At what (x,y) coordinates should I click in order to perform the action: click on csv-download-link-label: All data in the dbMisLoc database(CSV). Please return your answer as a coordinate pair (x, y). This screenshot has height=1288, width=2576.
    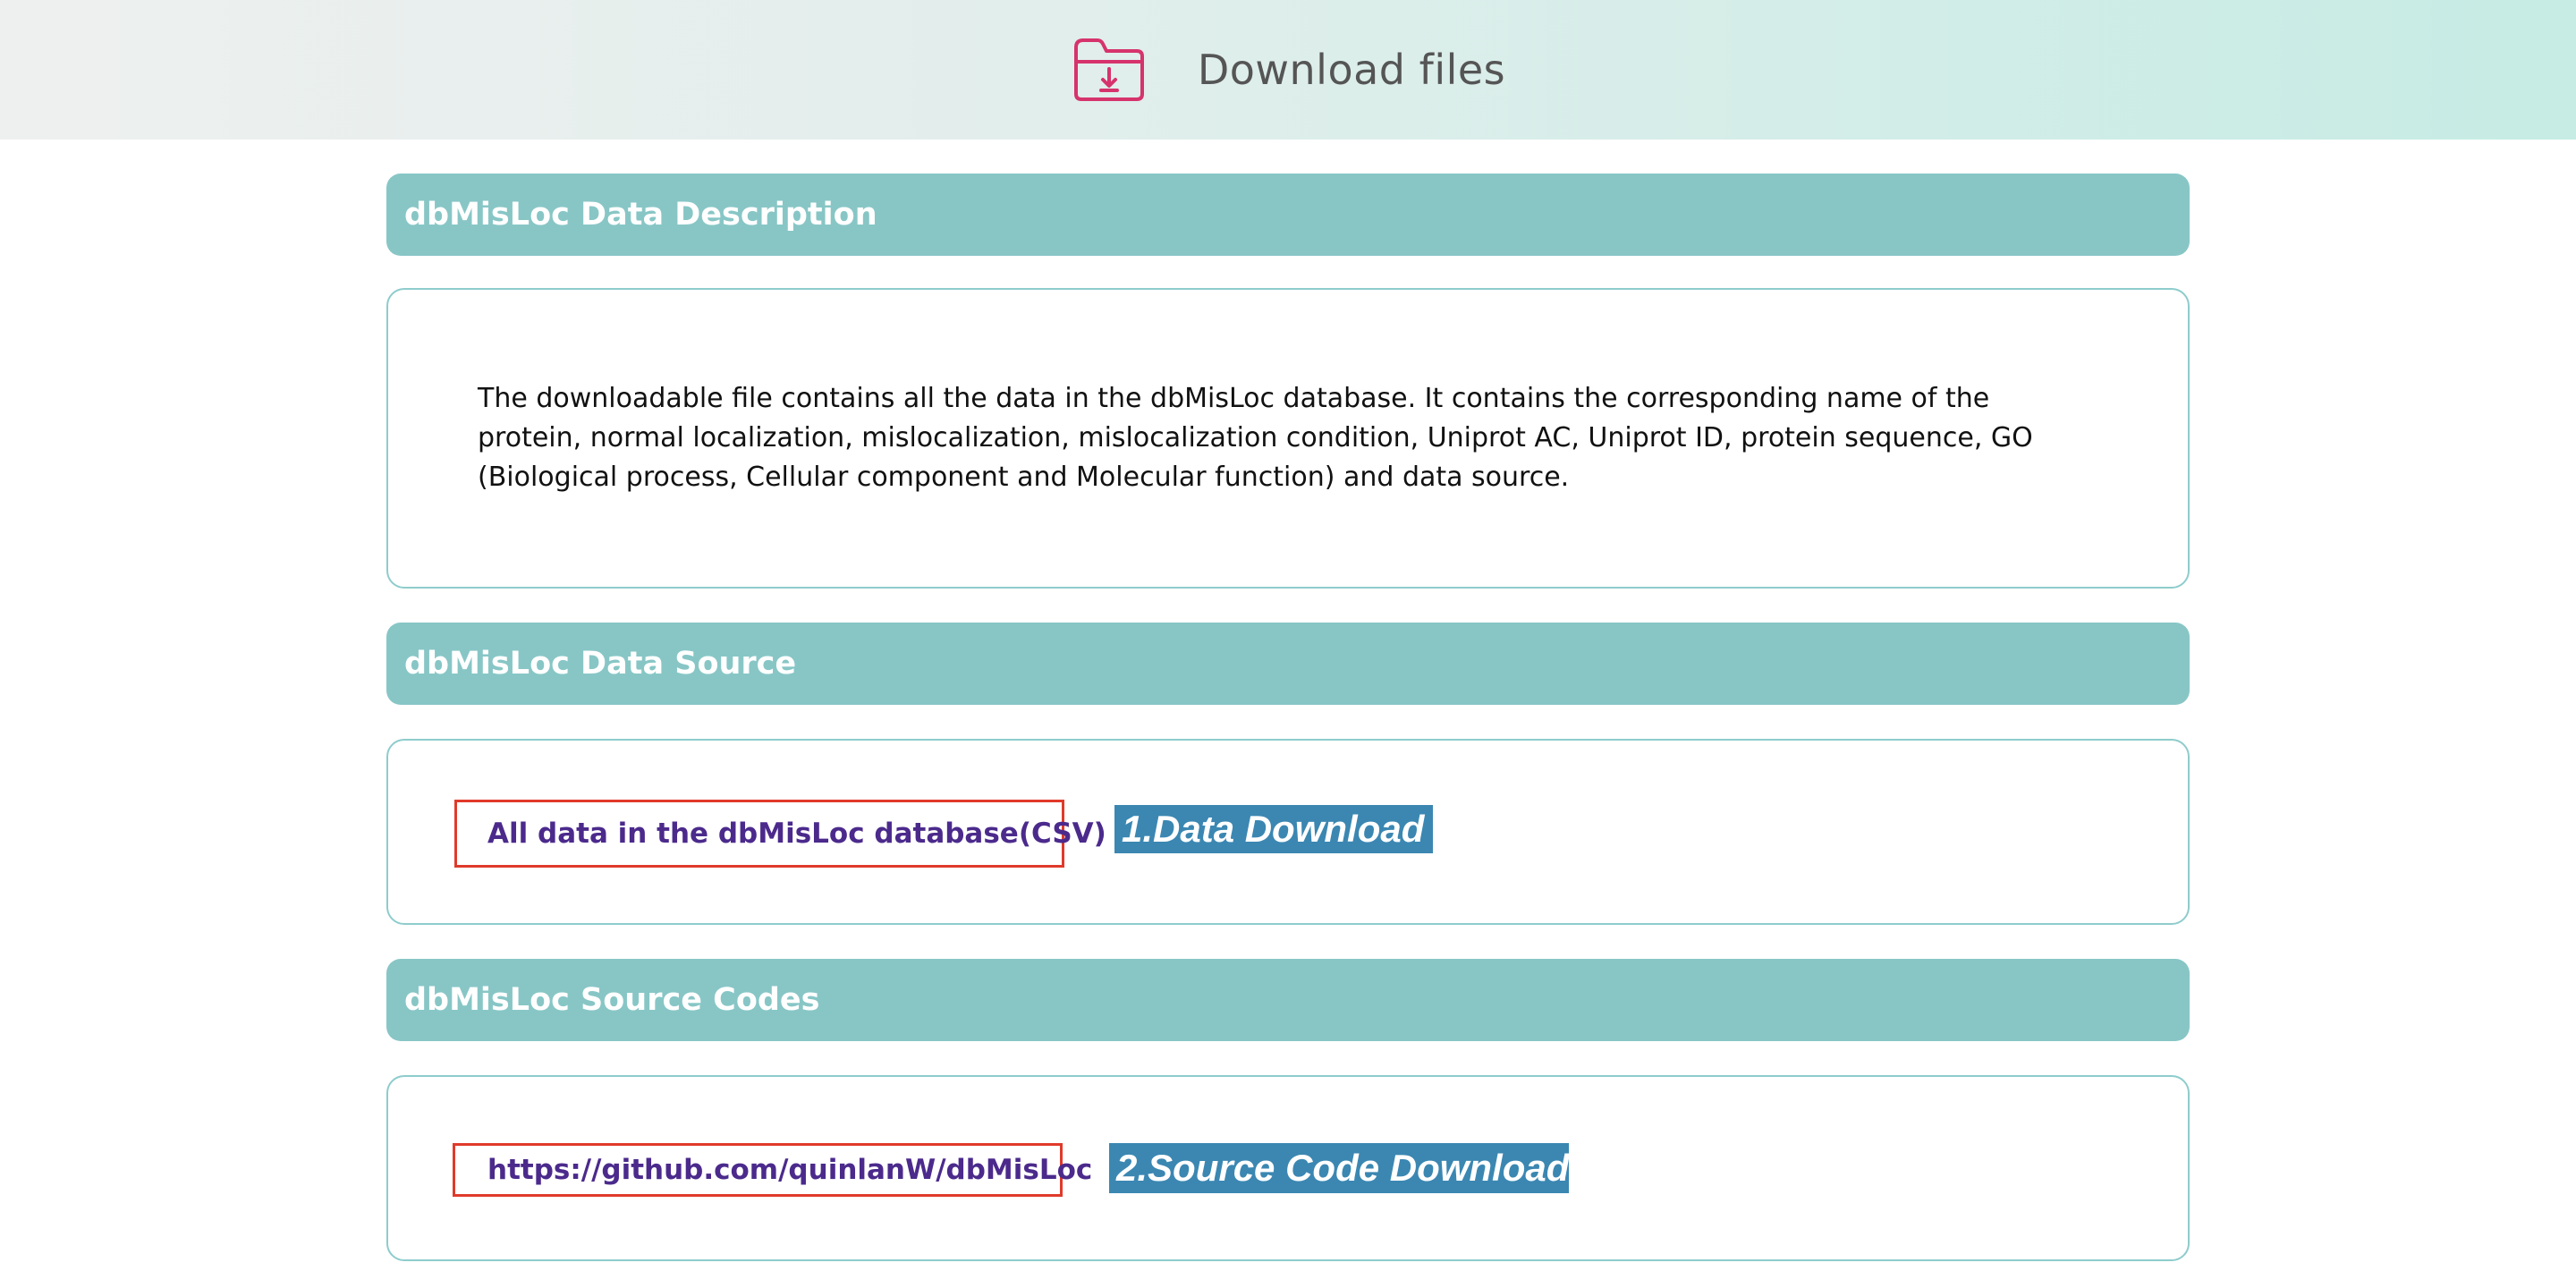
    Looking at the image, I should click on (796, 834).